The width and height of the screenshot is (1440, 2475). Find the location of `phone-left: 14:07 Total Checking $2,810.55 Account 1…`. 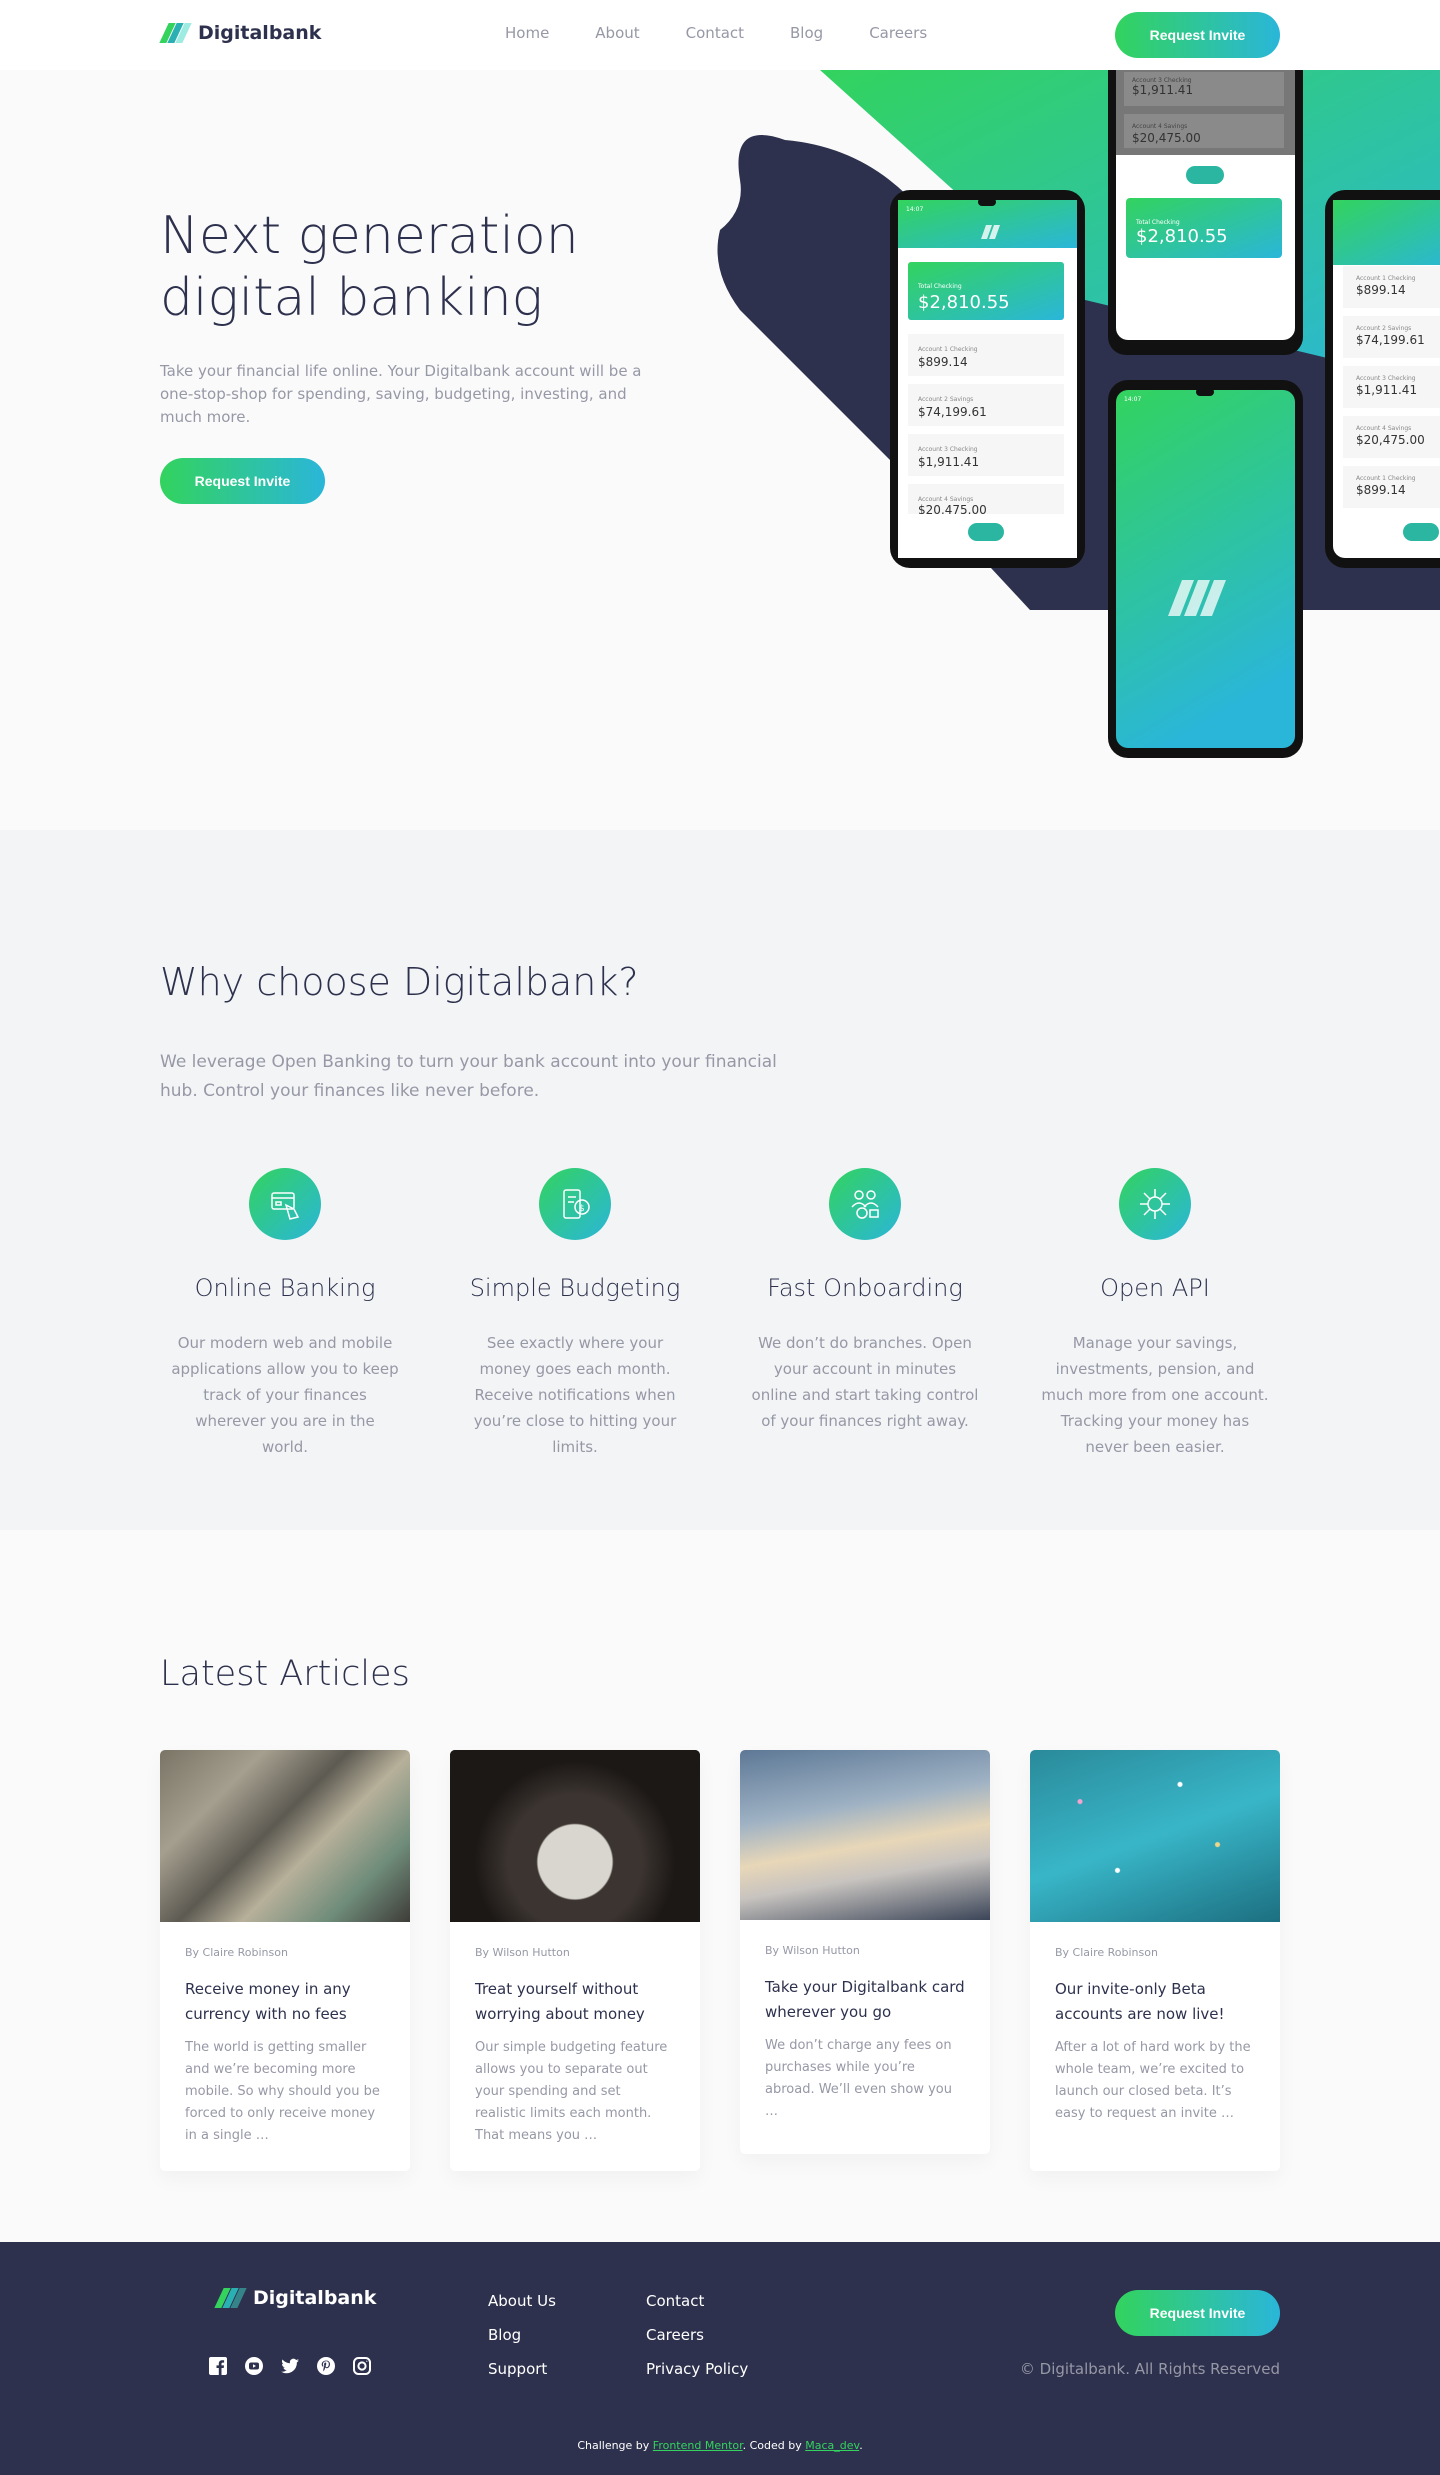

phone-left: 14:07 Total Checking $2,810.55 Account 1… is located at coordinates (987, 379).